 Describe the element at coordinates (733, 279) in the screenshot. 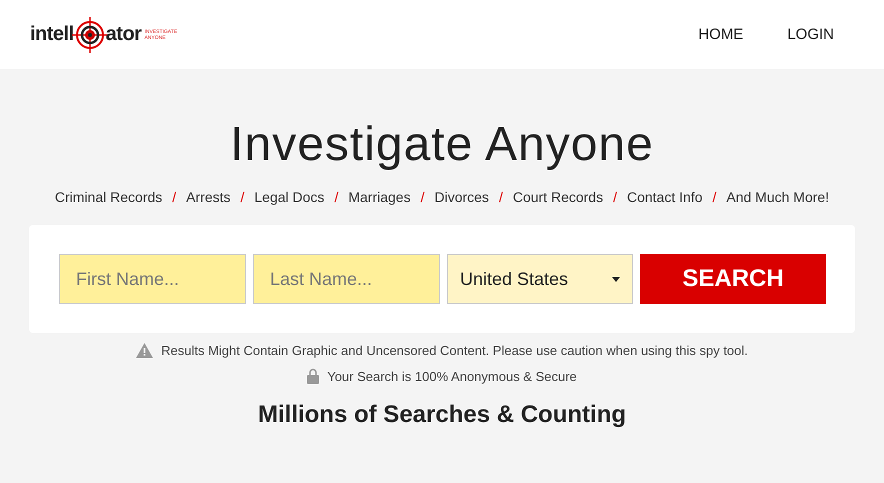

I see `search-button: SEARCH` at that location.